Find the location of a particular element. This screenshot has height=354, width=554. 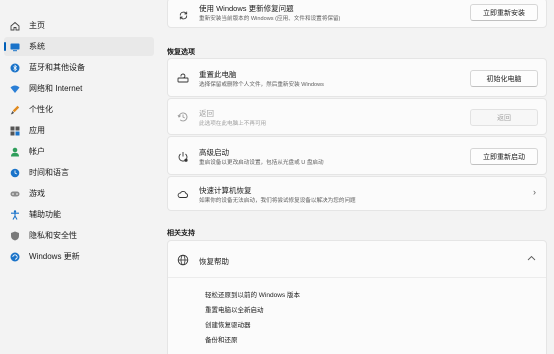

time-language-icon is located at coordinates (15, 173).